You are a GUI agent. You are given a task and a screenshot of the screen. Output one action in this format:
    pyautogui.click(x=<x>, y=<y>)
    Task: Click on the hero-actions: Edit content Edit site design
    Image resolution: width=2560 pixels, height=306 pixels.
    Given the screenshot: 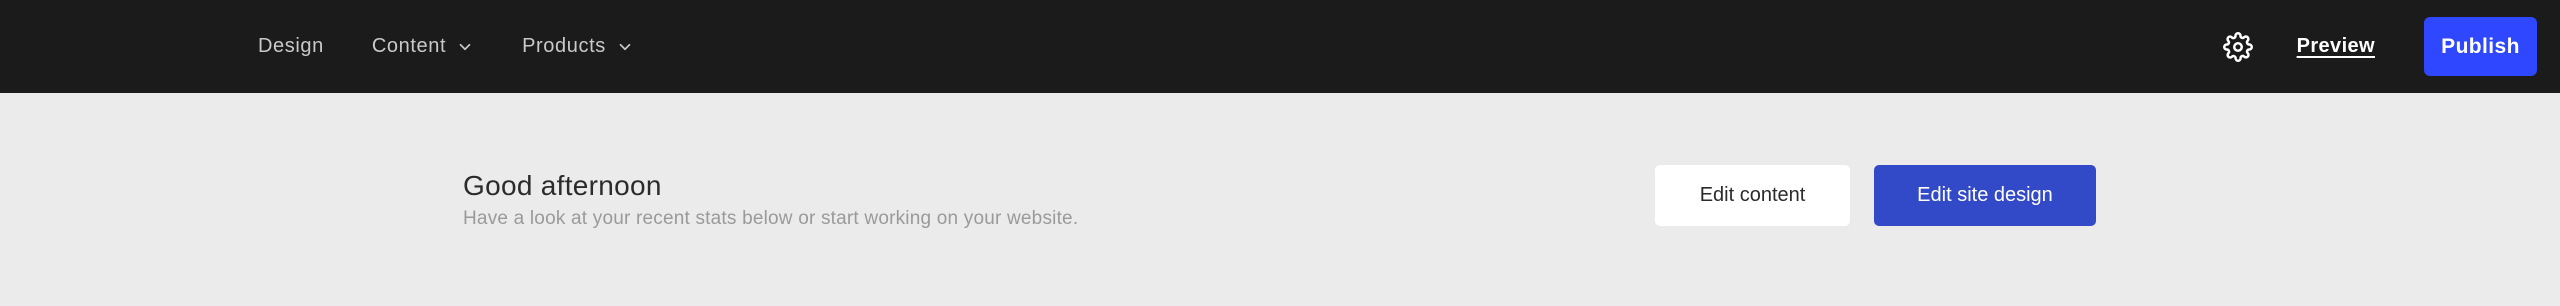 What is the action you would take?
    pyautogui.click(x=1875, y=195)
    